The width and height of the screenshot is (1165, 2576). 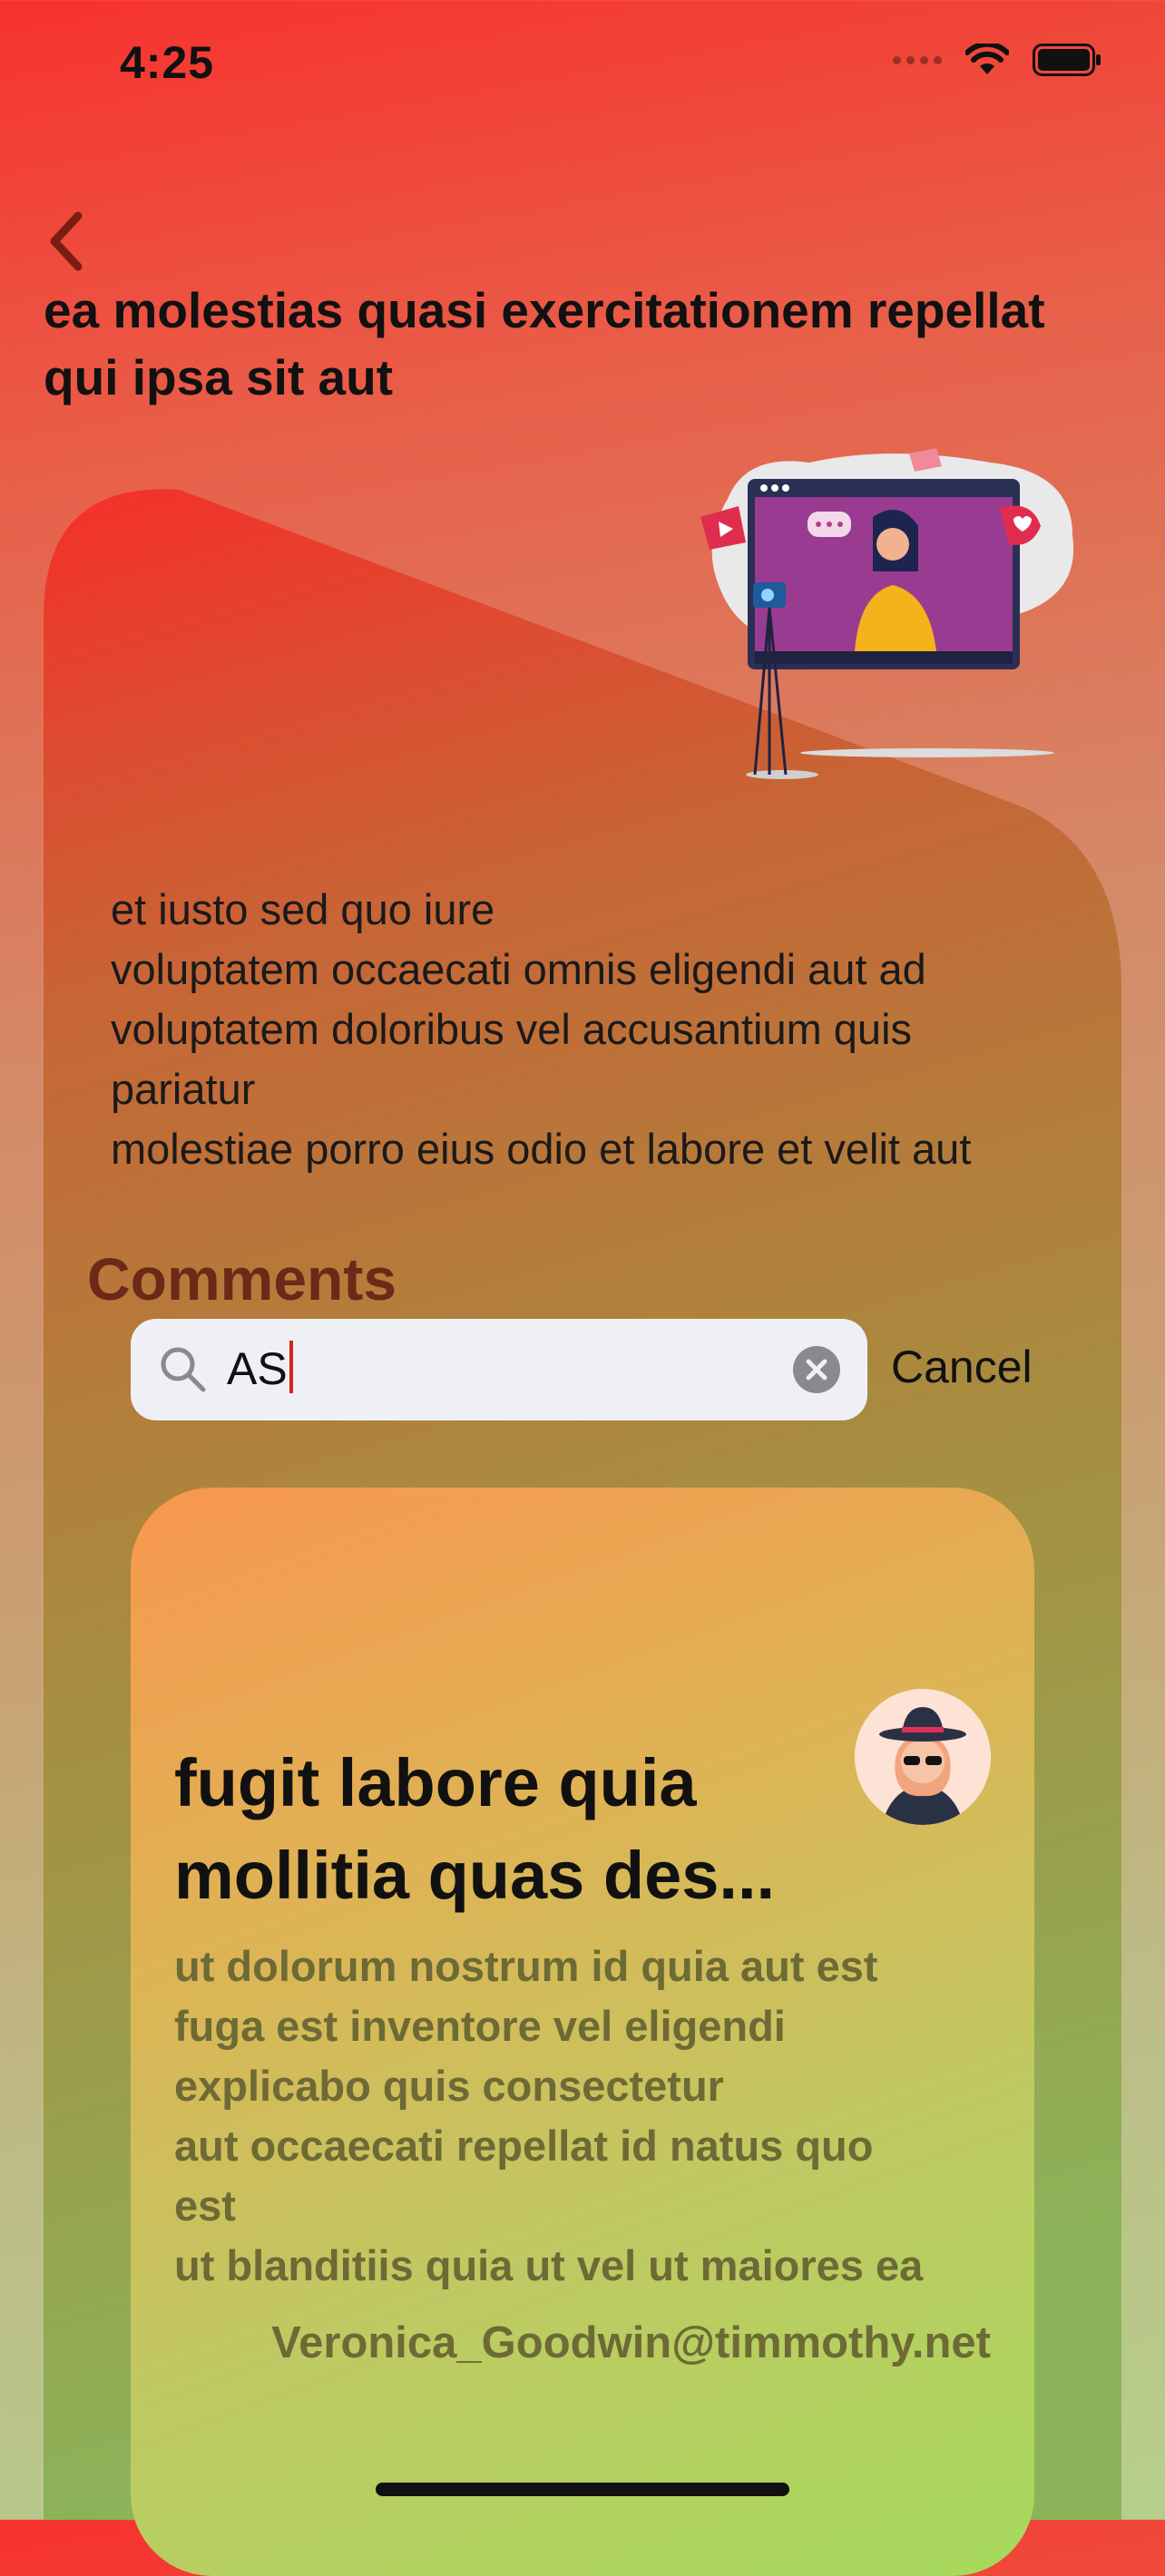 I want to click on comment-body-line: est, so click(x=205, y=2205).